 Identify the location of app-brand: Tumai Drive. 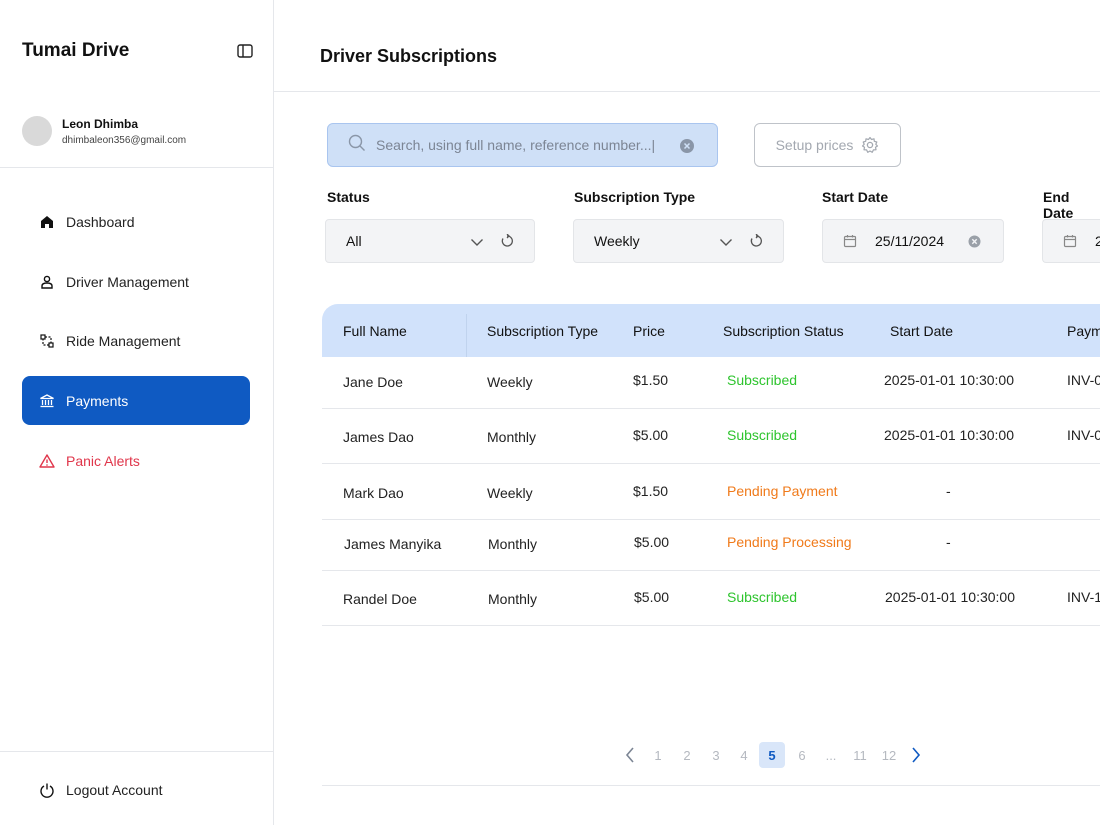
(76, 50).